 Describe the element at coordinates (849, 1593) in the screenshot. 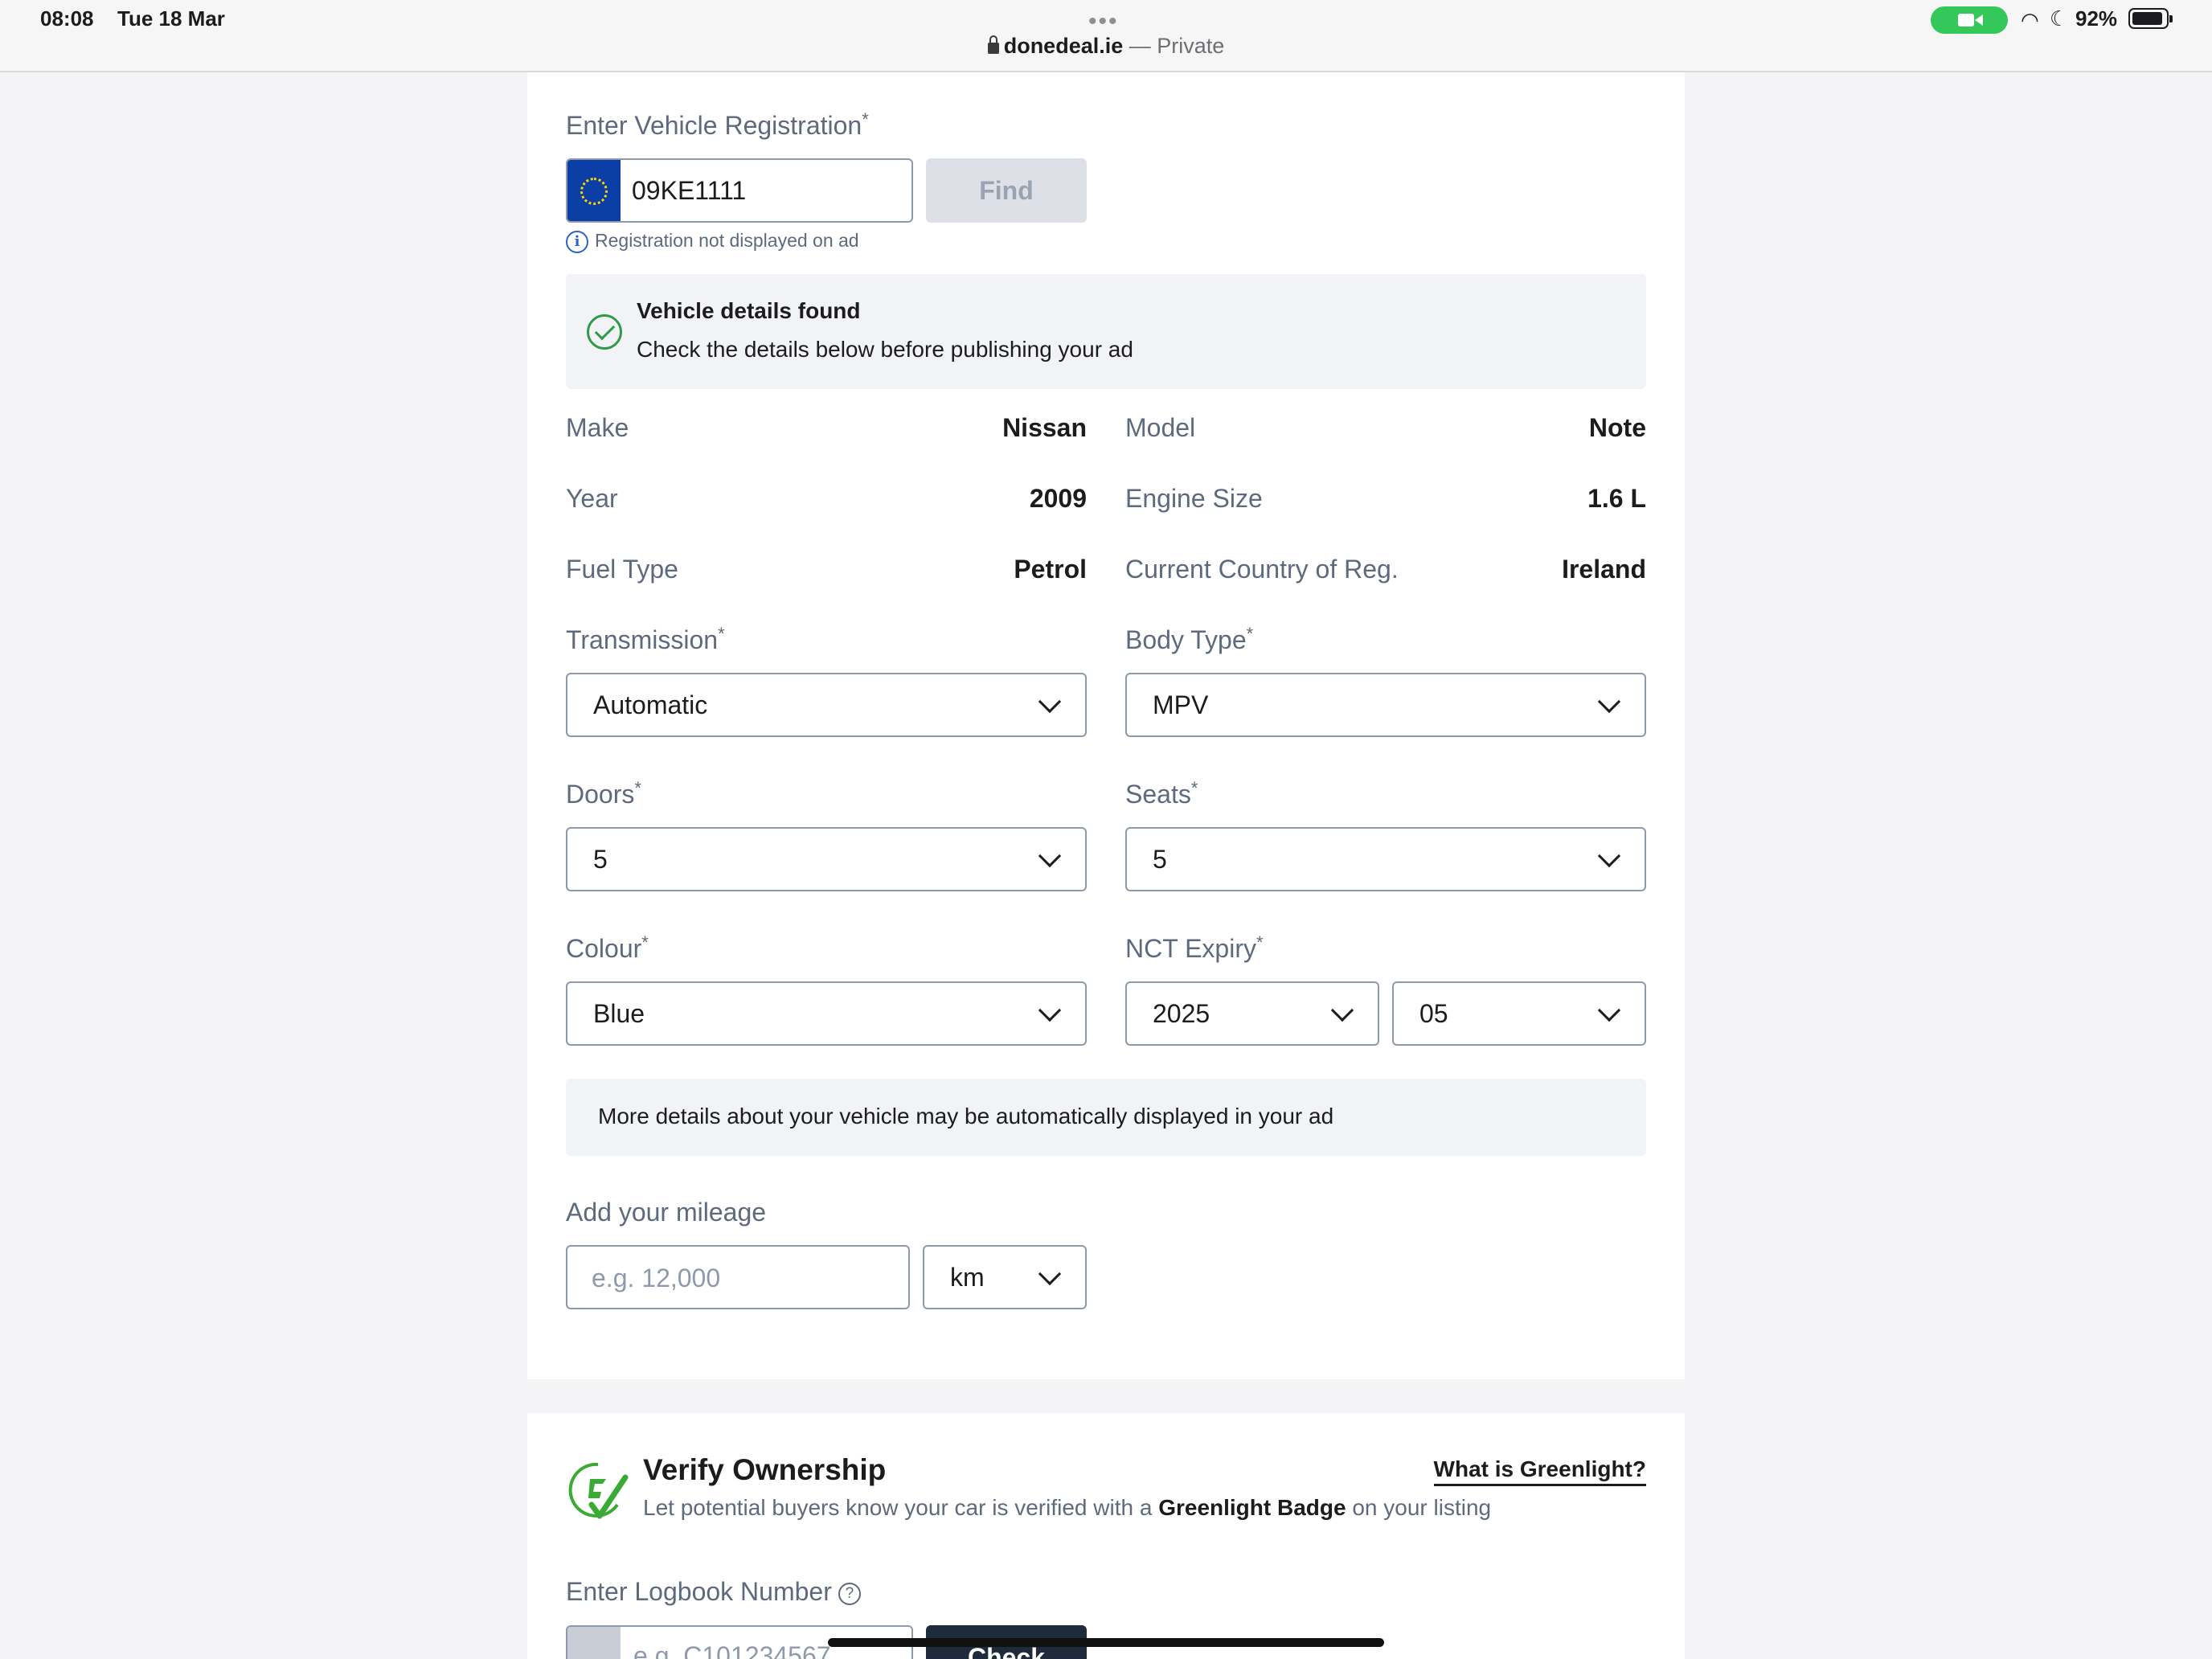

I see `help-icon: ?` at that location.